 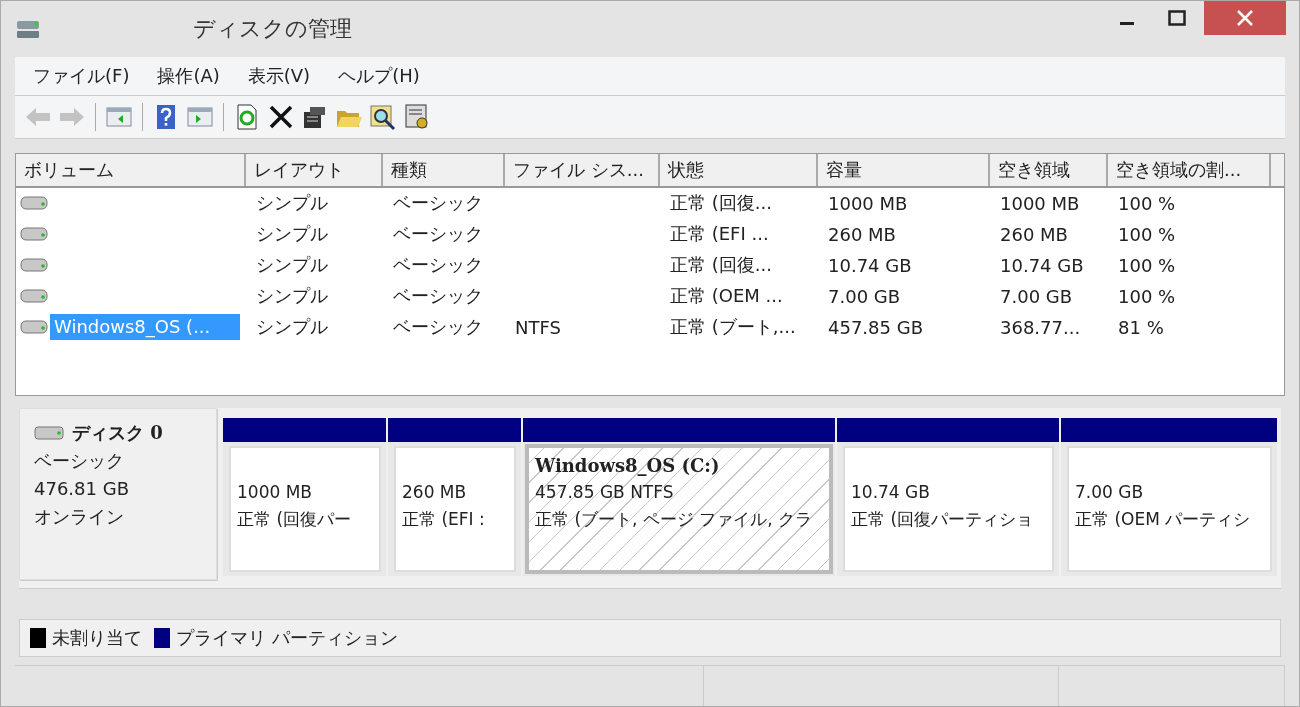 What do you see at coordinates (417, 116) in the screenshot?
I see `settings-icon` at bounding box center [417, 116].